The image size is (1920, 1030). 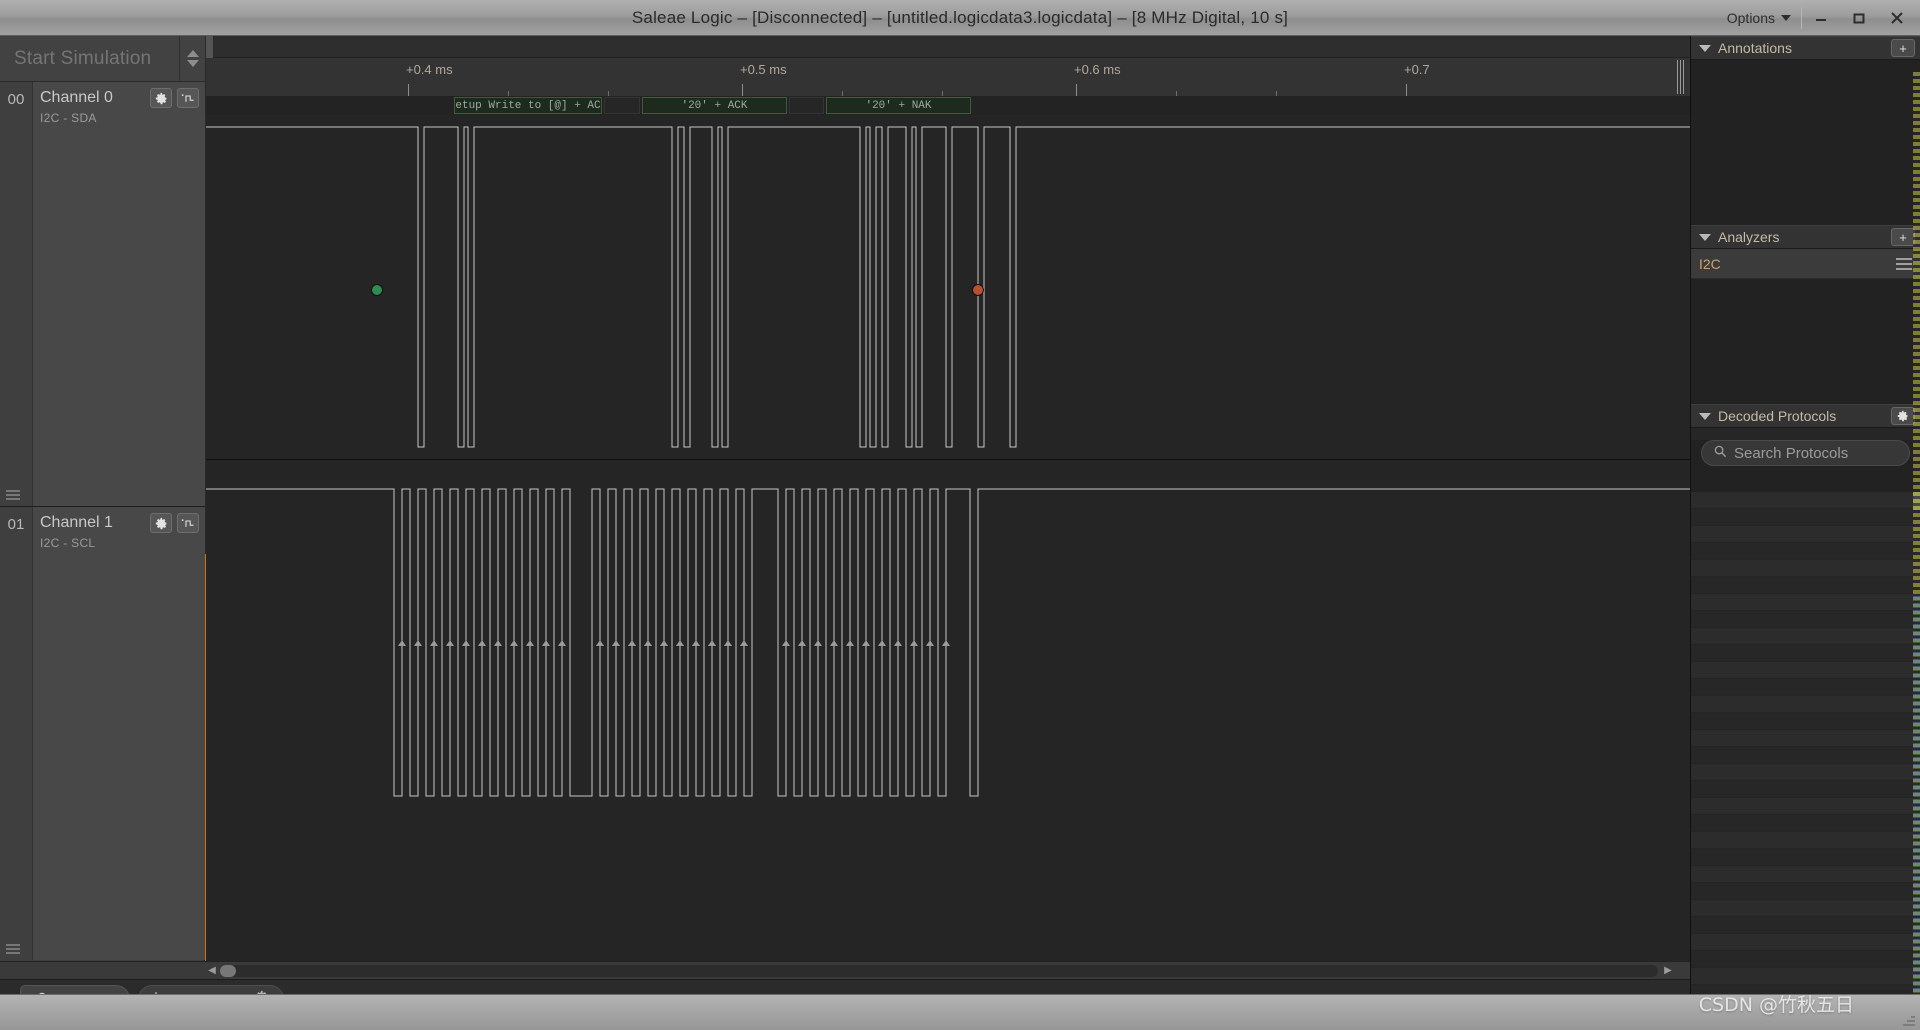 I want to click on timeline-range-handle, so click(x=210, y=47).